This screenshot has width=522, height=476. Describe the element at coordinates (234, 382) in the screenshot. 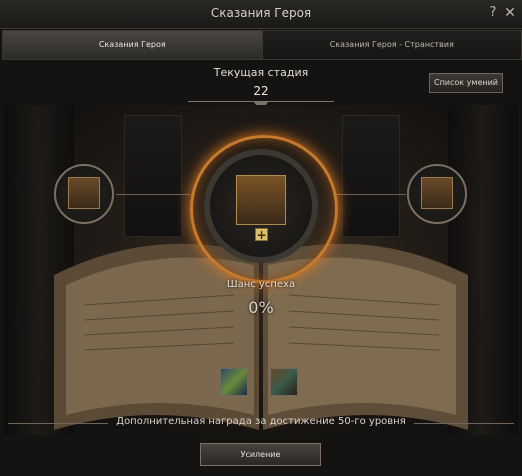

I see `reward-item-map-icon` at that location.